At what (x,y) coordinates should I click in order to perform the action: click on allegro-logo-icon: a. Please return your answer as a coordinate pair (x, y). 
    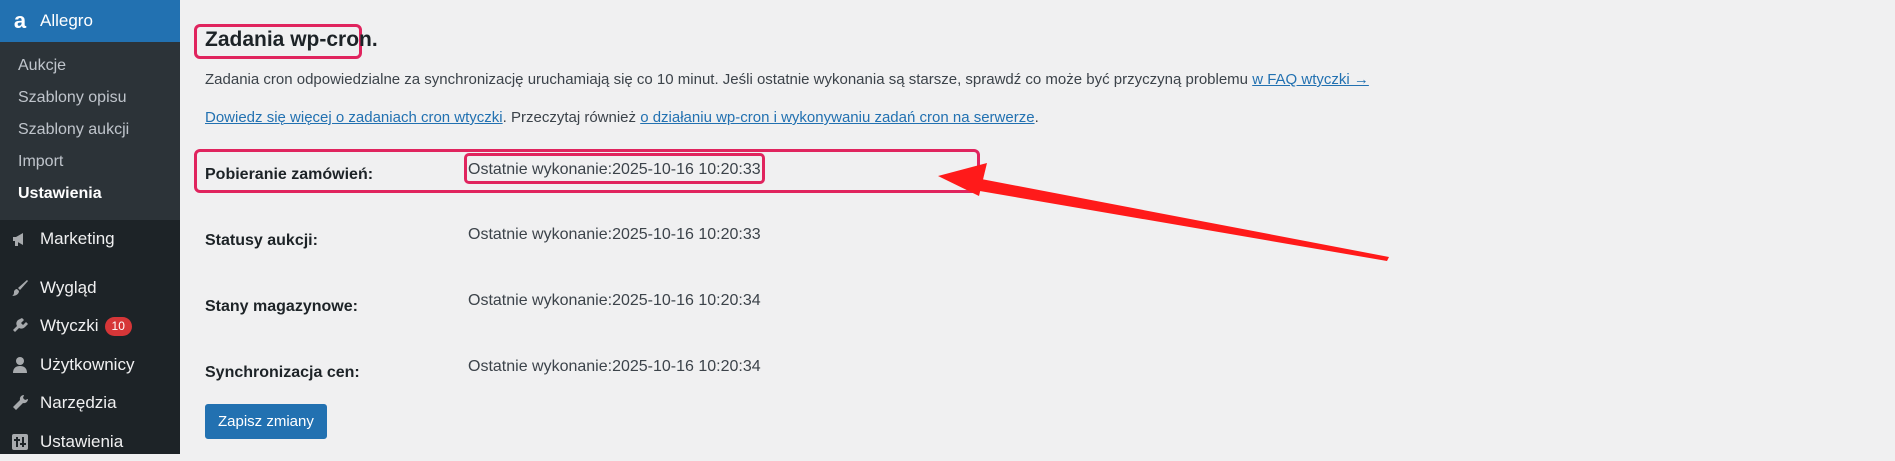
    Looking at the image, I should click on (20, 21).